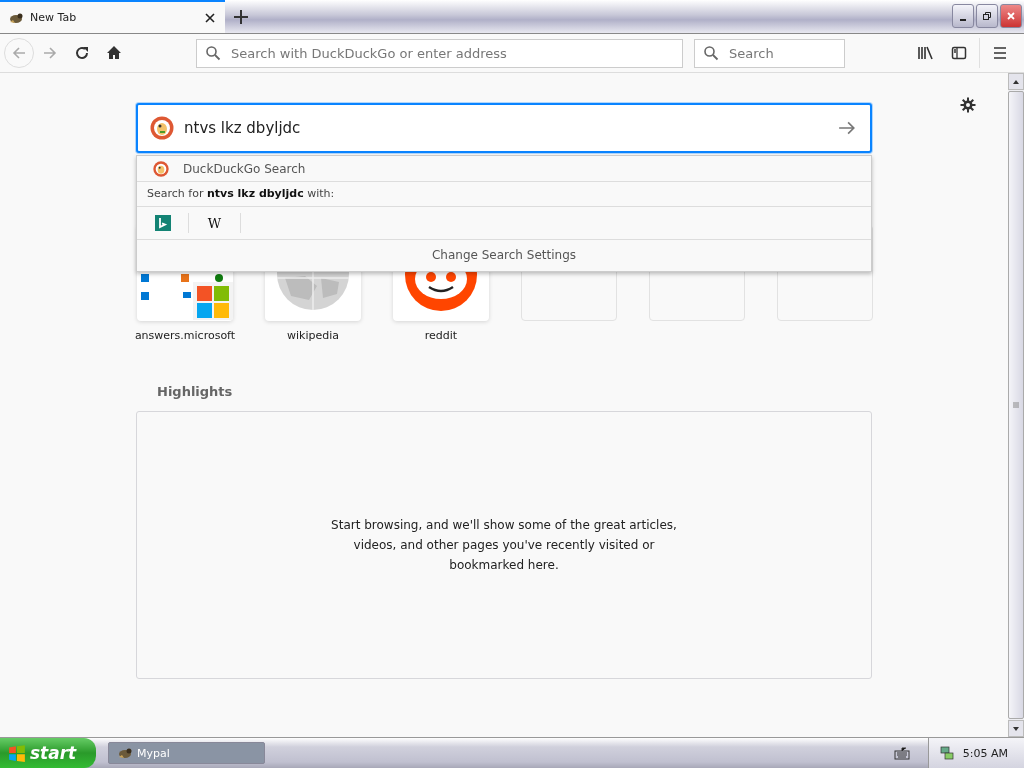 The width and height of the screenshot is (1024, 768). Describe the element at coordinates (162, 223) in the screenshot. I see `bing-logo-icon` at that location.